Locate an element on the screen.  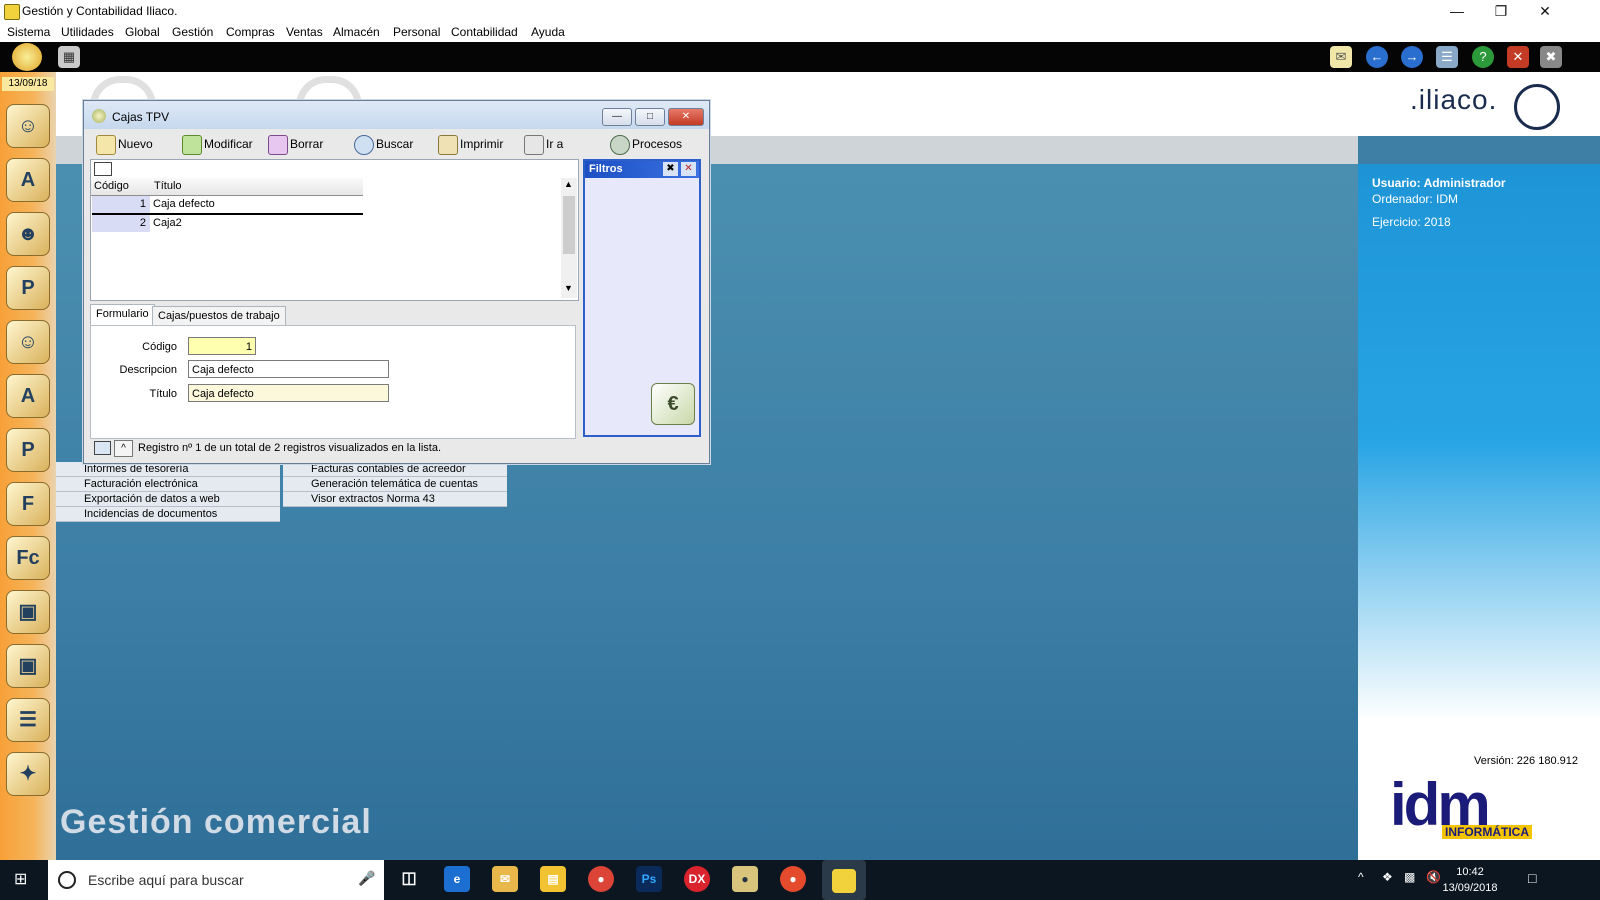
sidebar-wizard-icon: ✦ is located at coordinates (28, 774).